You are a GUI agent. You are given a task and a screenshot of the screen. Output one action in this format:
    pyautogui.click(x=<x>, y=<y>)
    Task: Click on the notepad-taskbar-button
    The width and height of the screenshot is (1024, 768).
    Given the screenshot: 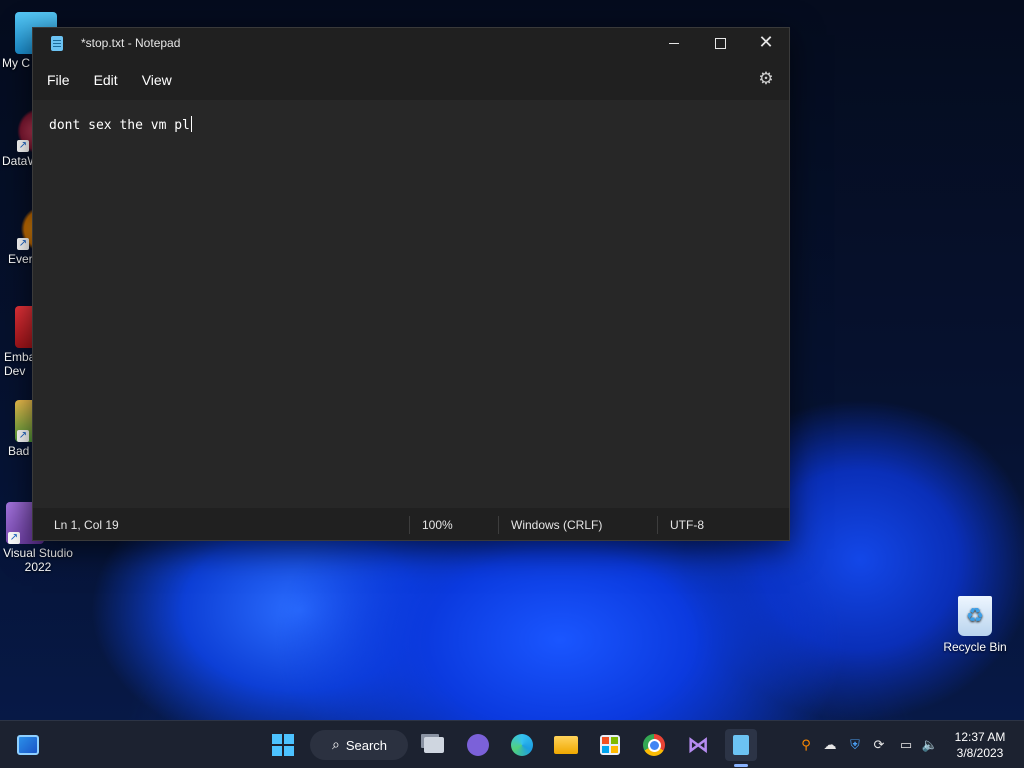 What is the action you would take?
    pyautogui.click(x=741, y=745)
    